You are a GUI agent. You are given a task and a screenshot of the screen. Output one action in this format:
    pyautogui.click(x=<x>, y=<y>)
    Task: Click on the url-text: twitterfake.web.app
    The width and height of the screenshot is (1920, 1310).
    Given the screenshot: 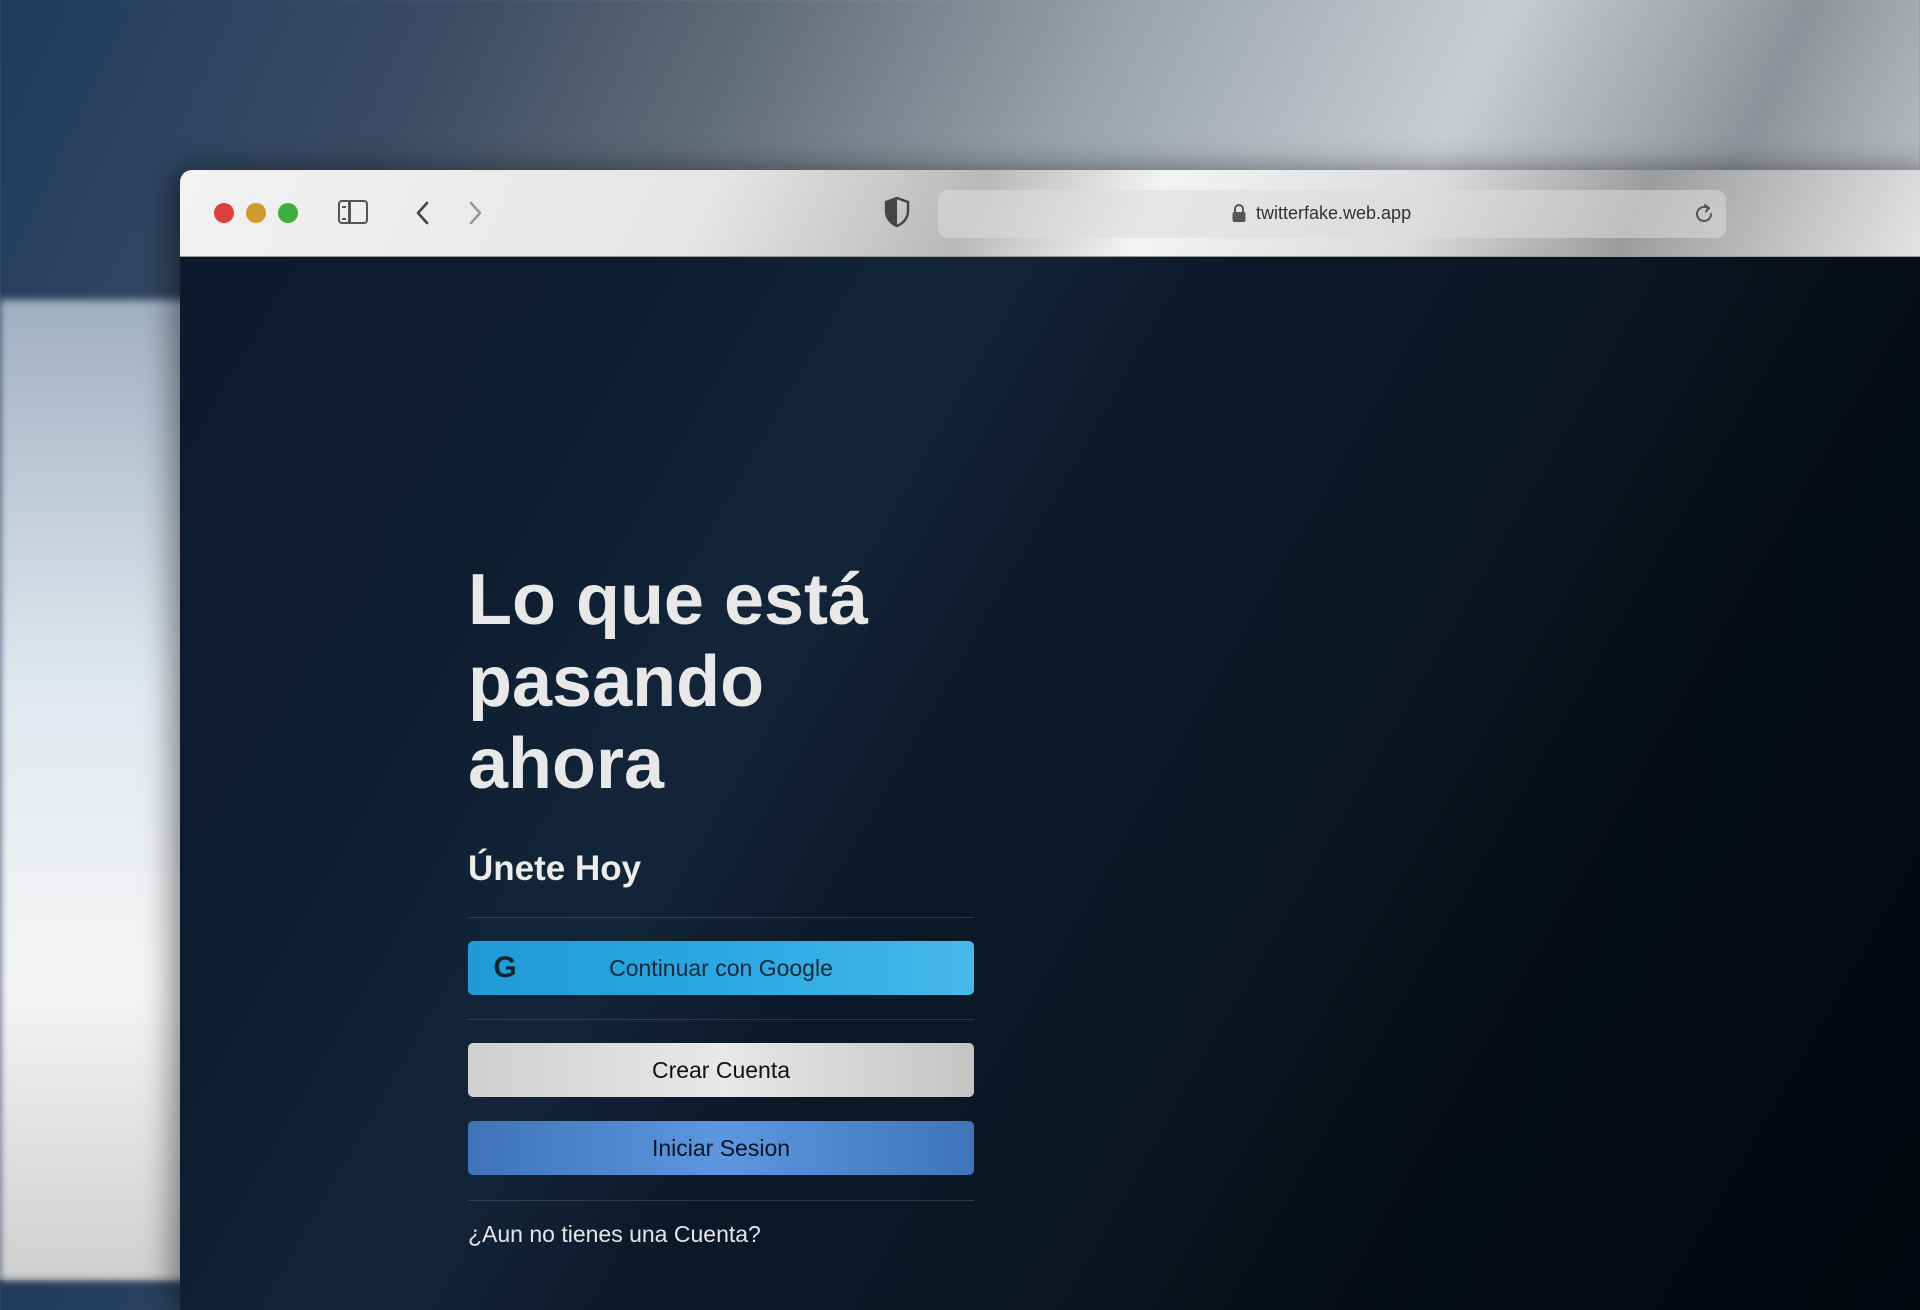 What is the action you would take?
    pyautogui.click(x=1333, y=213)
    